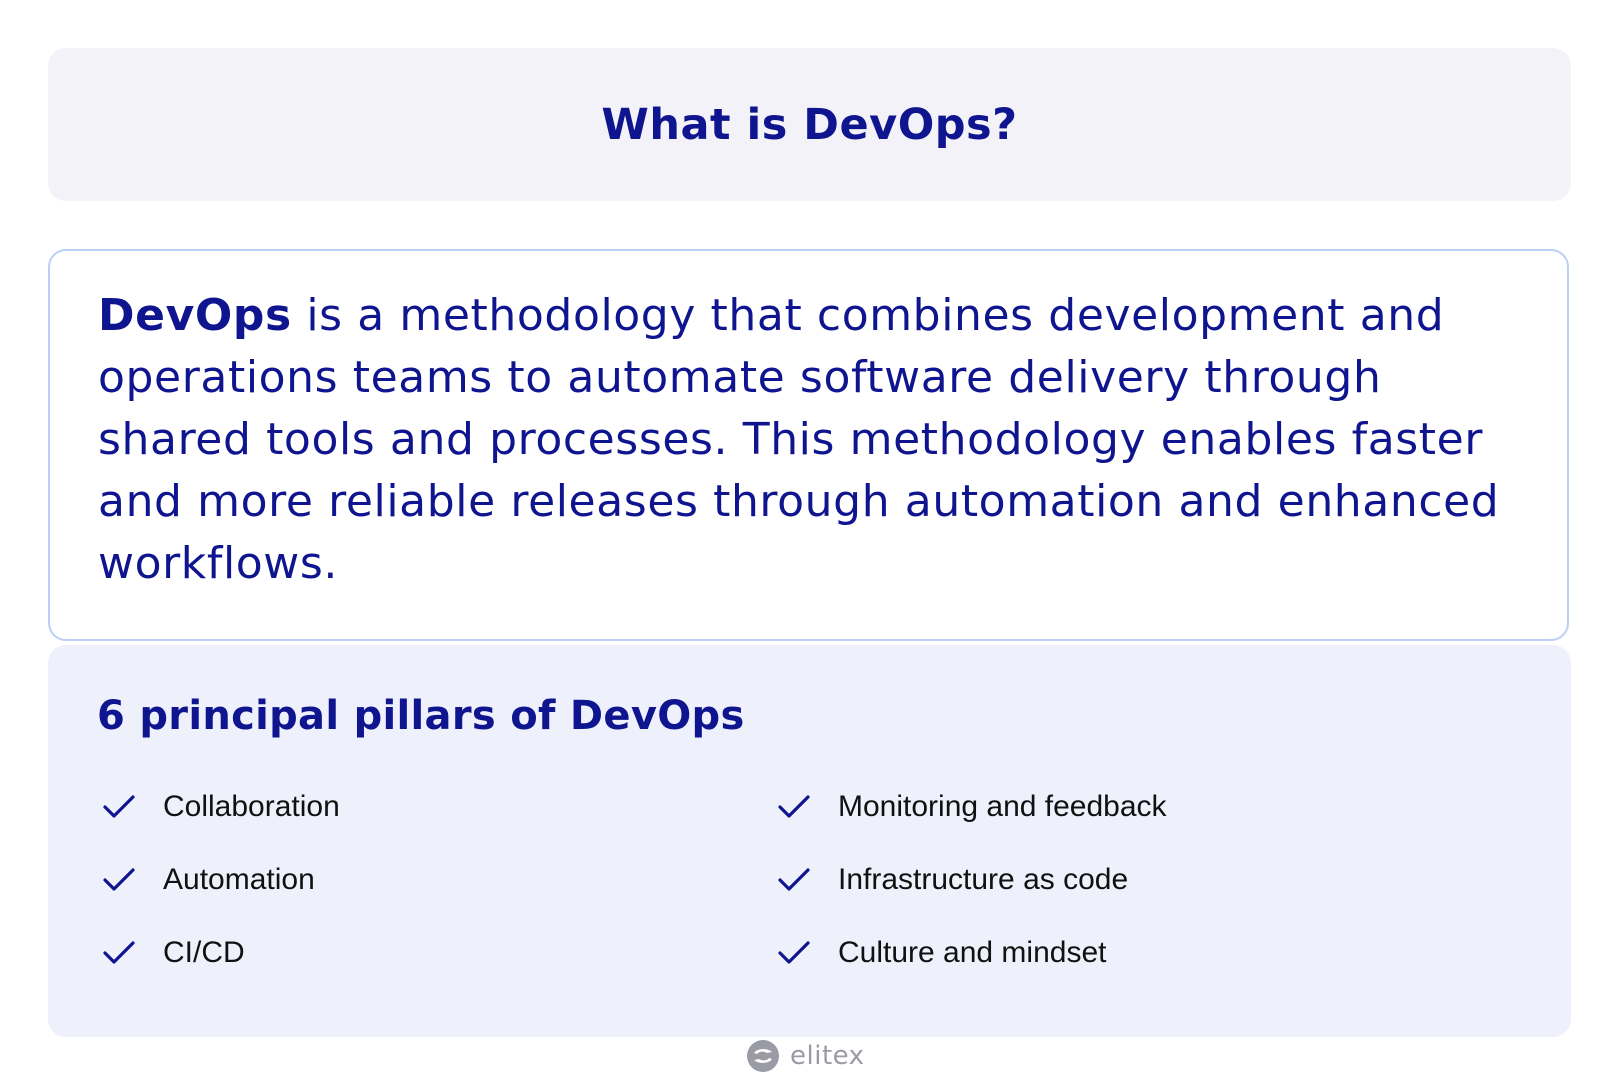 The image size is (1610, 1084). I want to click on pillar-item: Infrastructure as code, so click(971, 879).